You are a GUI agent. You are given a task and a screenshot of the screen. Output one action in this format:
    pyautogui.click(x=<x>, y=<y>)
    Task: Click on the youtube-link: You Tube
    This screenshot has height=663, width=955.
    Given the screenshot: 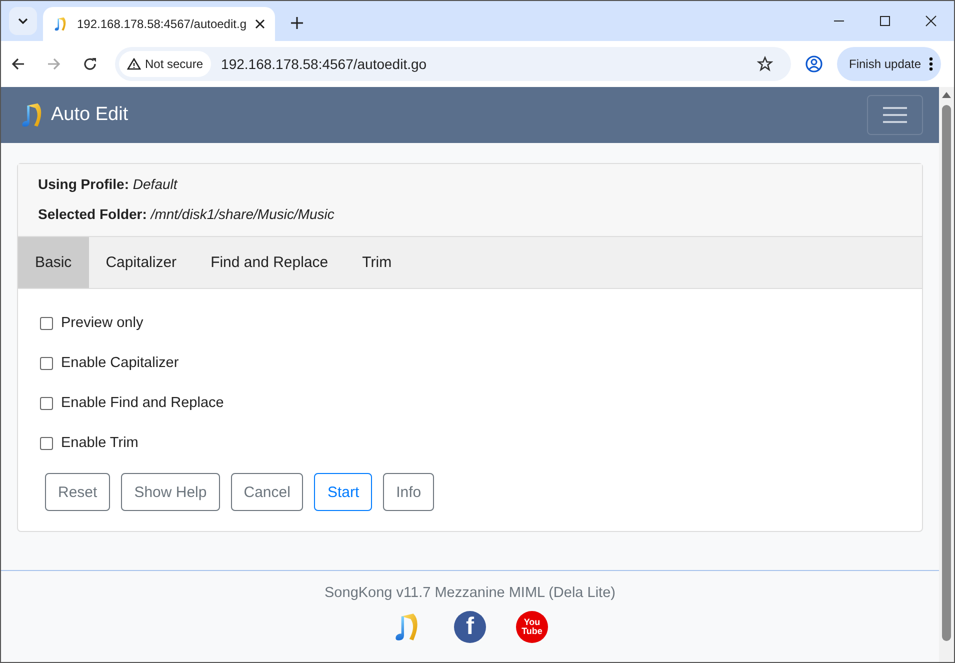 What is the action you would take?
    pyautogui.click(x=532, y=627)
    